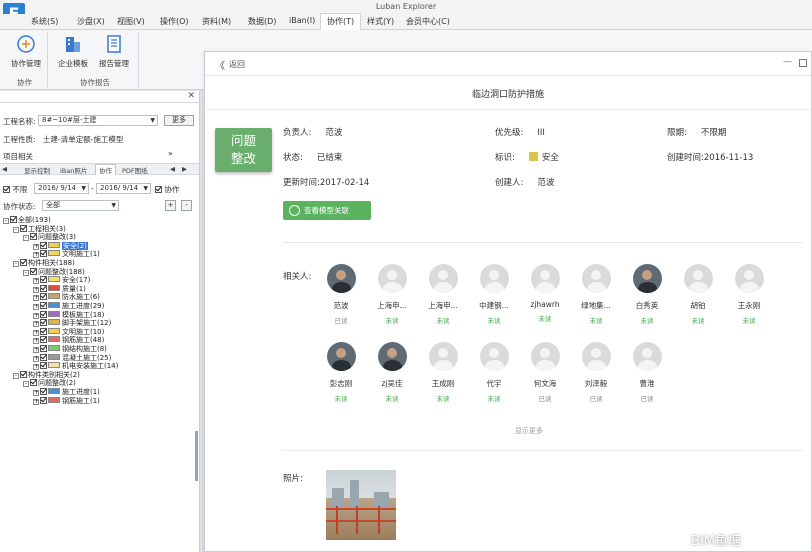 The image size is (812, 552). What do you see at coordinates (545, 293) in the screenshot?
I see `person-card: zjhawrh 未读` at bounding box center [545, 293].